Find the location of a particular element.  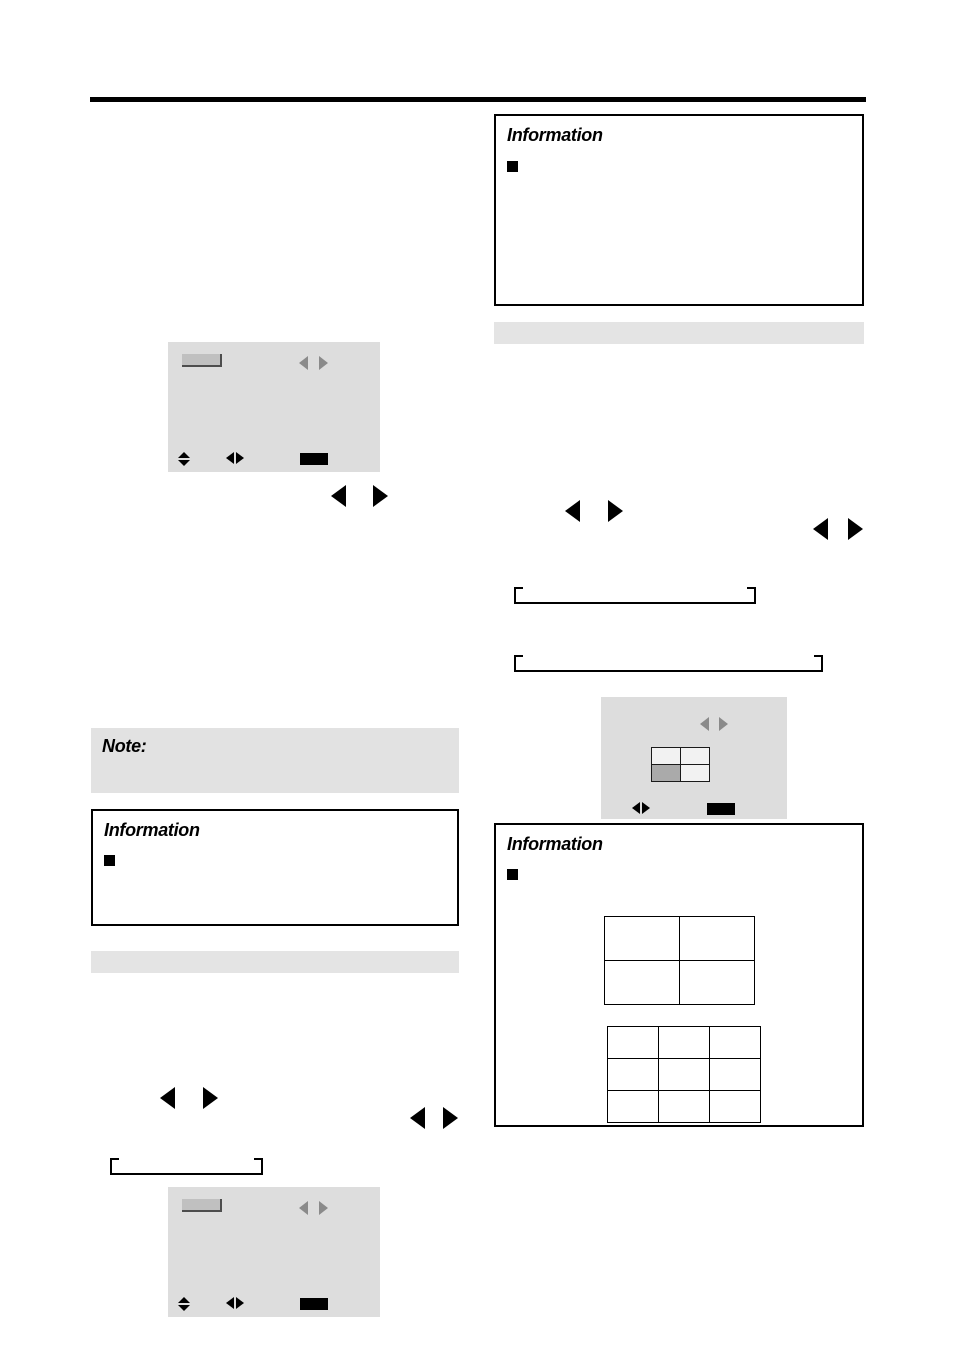

osd-menu-grid-right is located at coordinates (694, 758).